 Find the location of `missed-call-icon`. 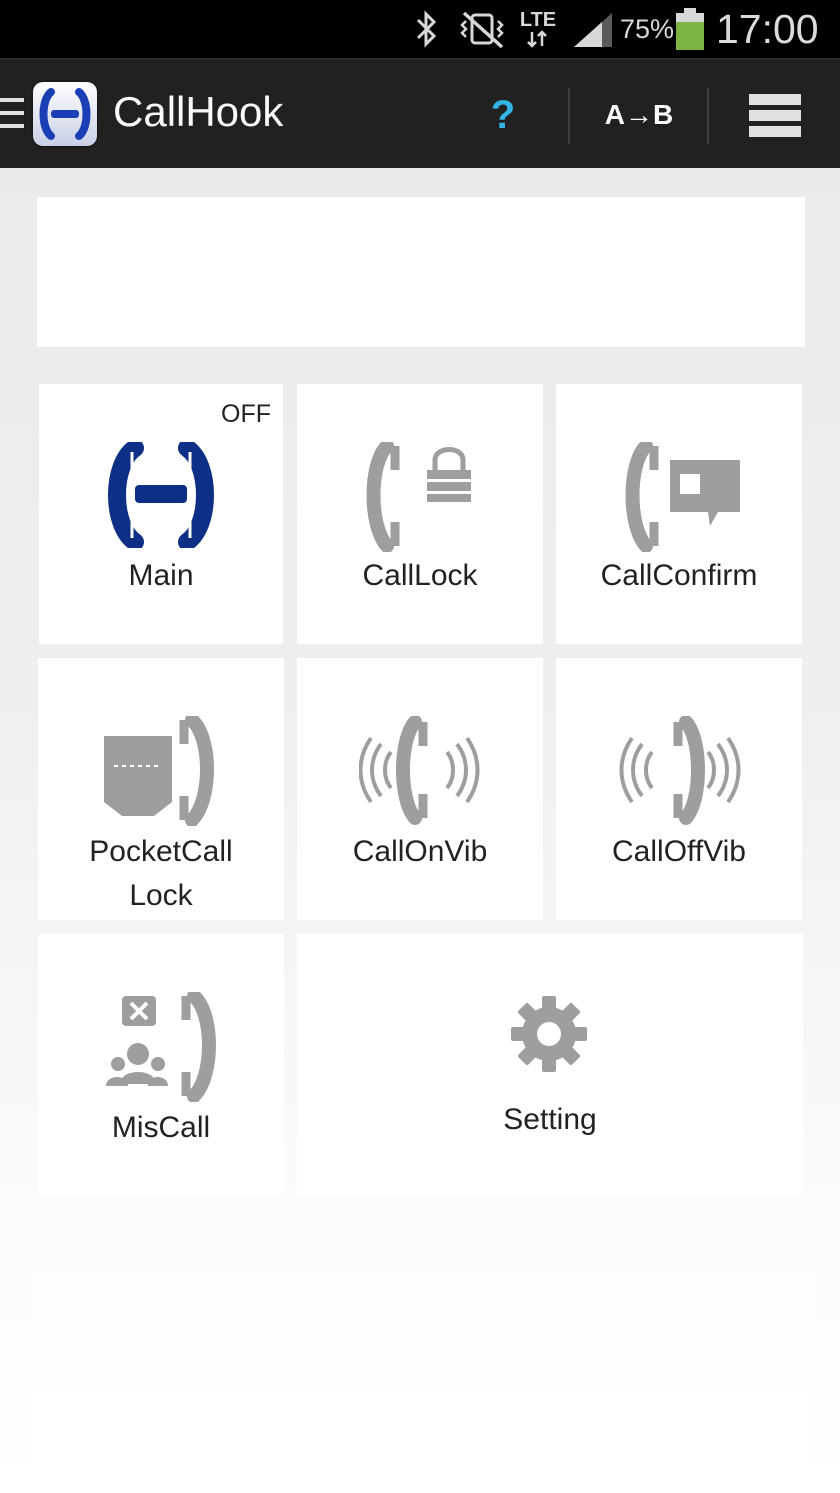

missed-call-icon is located at coordinates (164, 1048).